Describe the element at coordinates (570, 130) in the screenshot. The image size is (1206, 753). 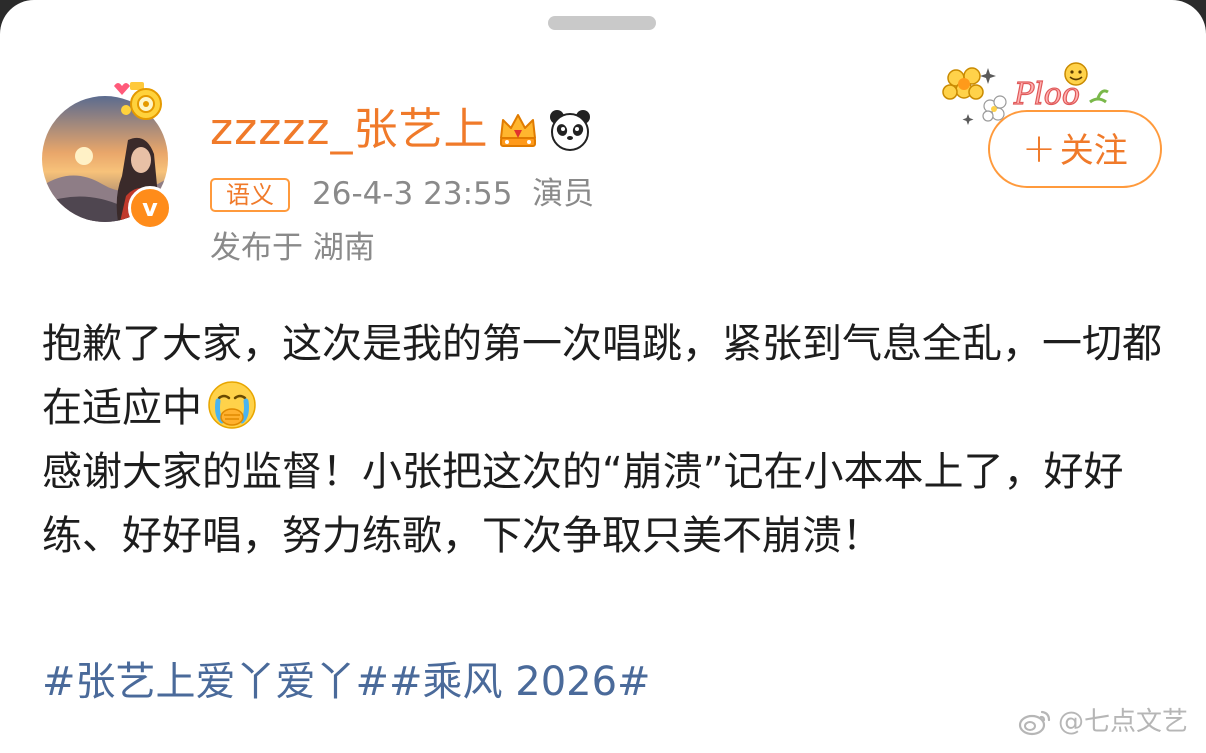
I see `panda-icon` at that location.